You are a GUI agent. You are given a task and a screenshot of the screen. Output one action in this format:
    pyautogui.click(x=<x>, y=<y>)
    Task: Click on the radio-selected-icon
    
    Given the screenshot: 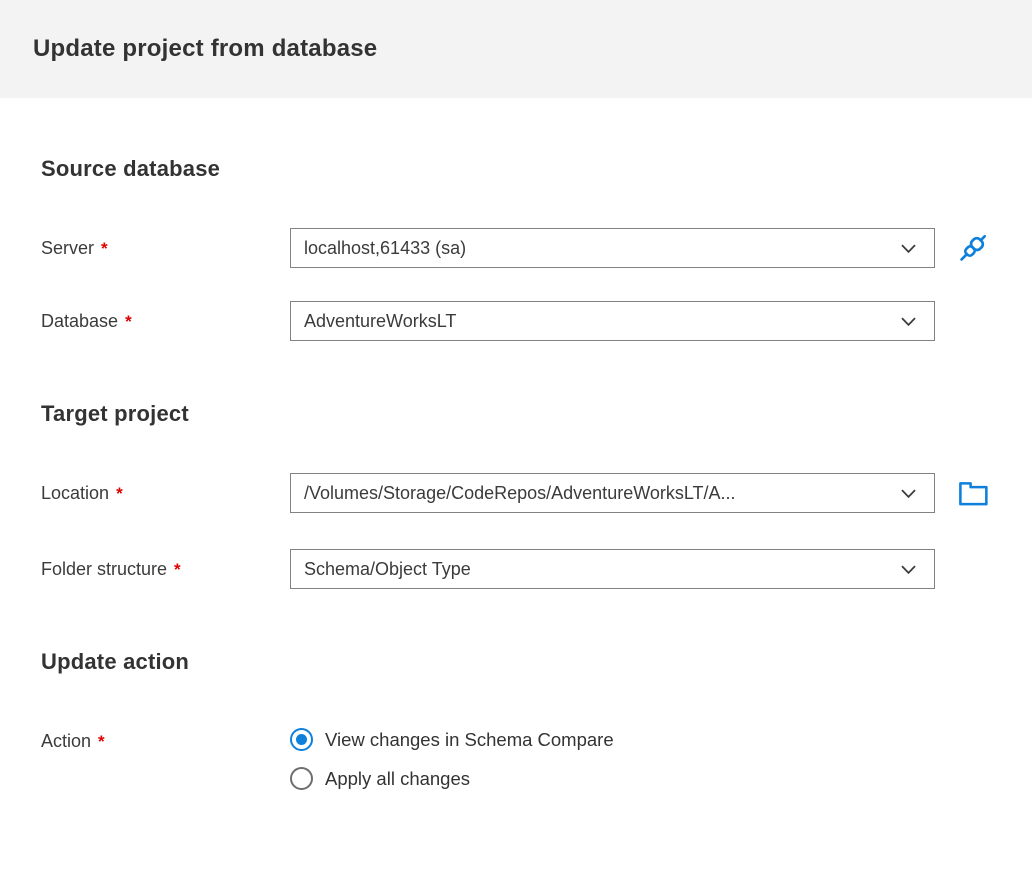 What is the action you would take?
    pyautogui.click(x=301, y=739)
    